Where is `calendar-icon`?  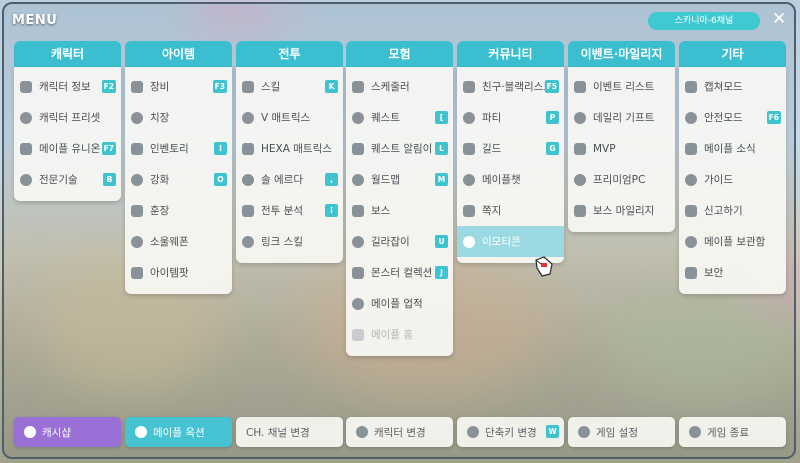 calendar-icon is located at coordinates (580, 117).